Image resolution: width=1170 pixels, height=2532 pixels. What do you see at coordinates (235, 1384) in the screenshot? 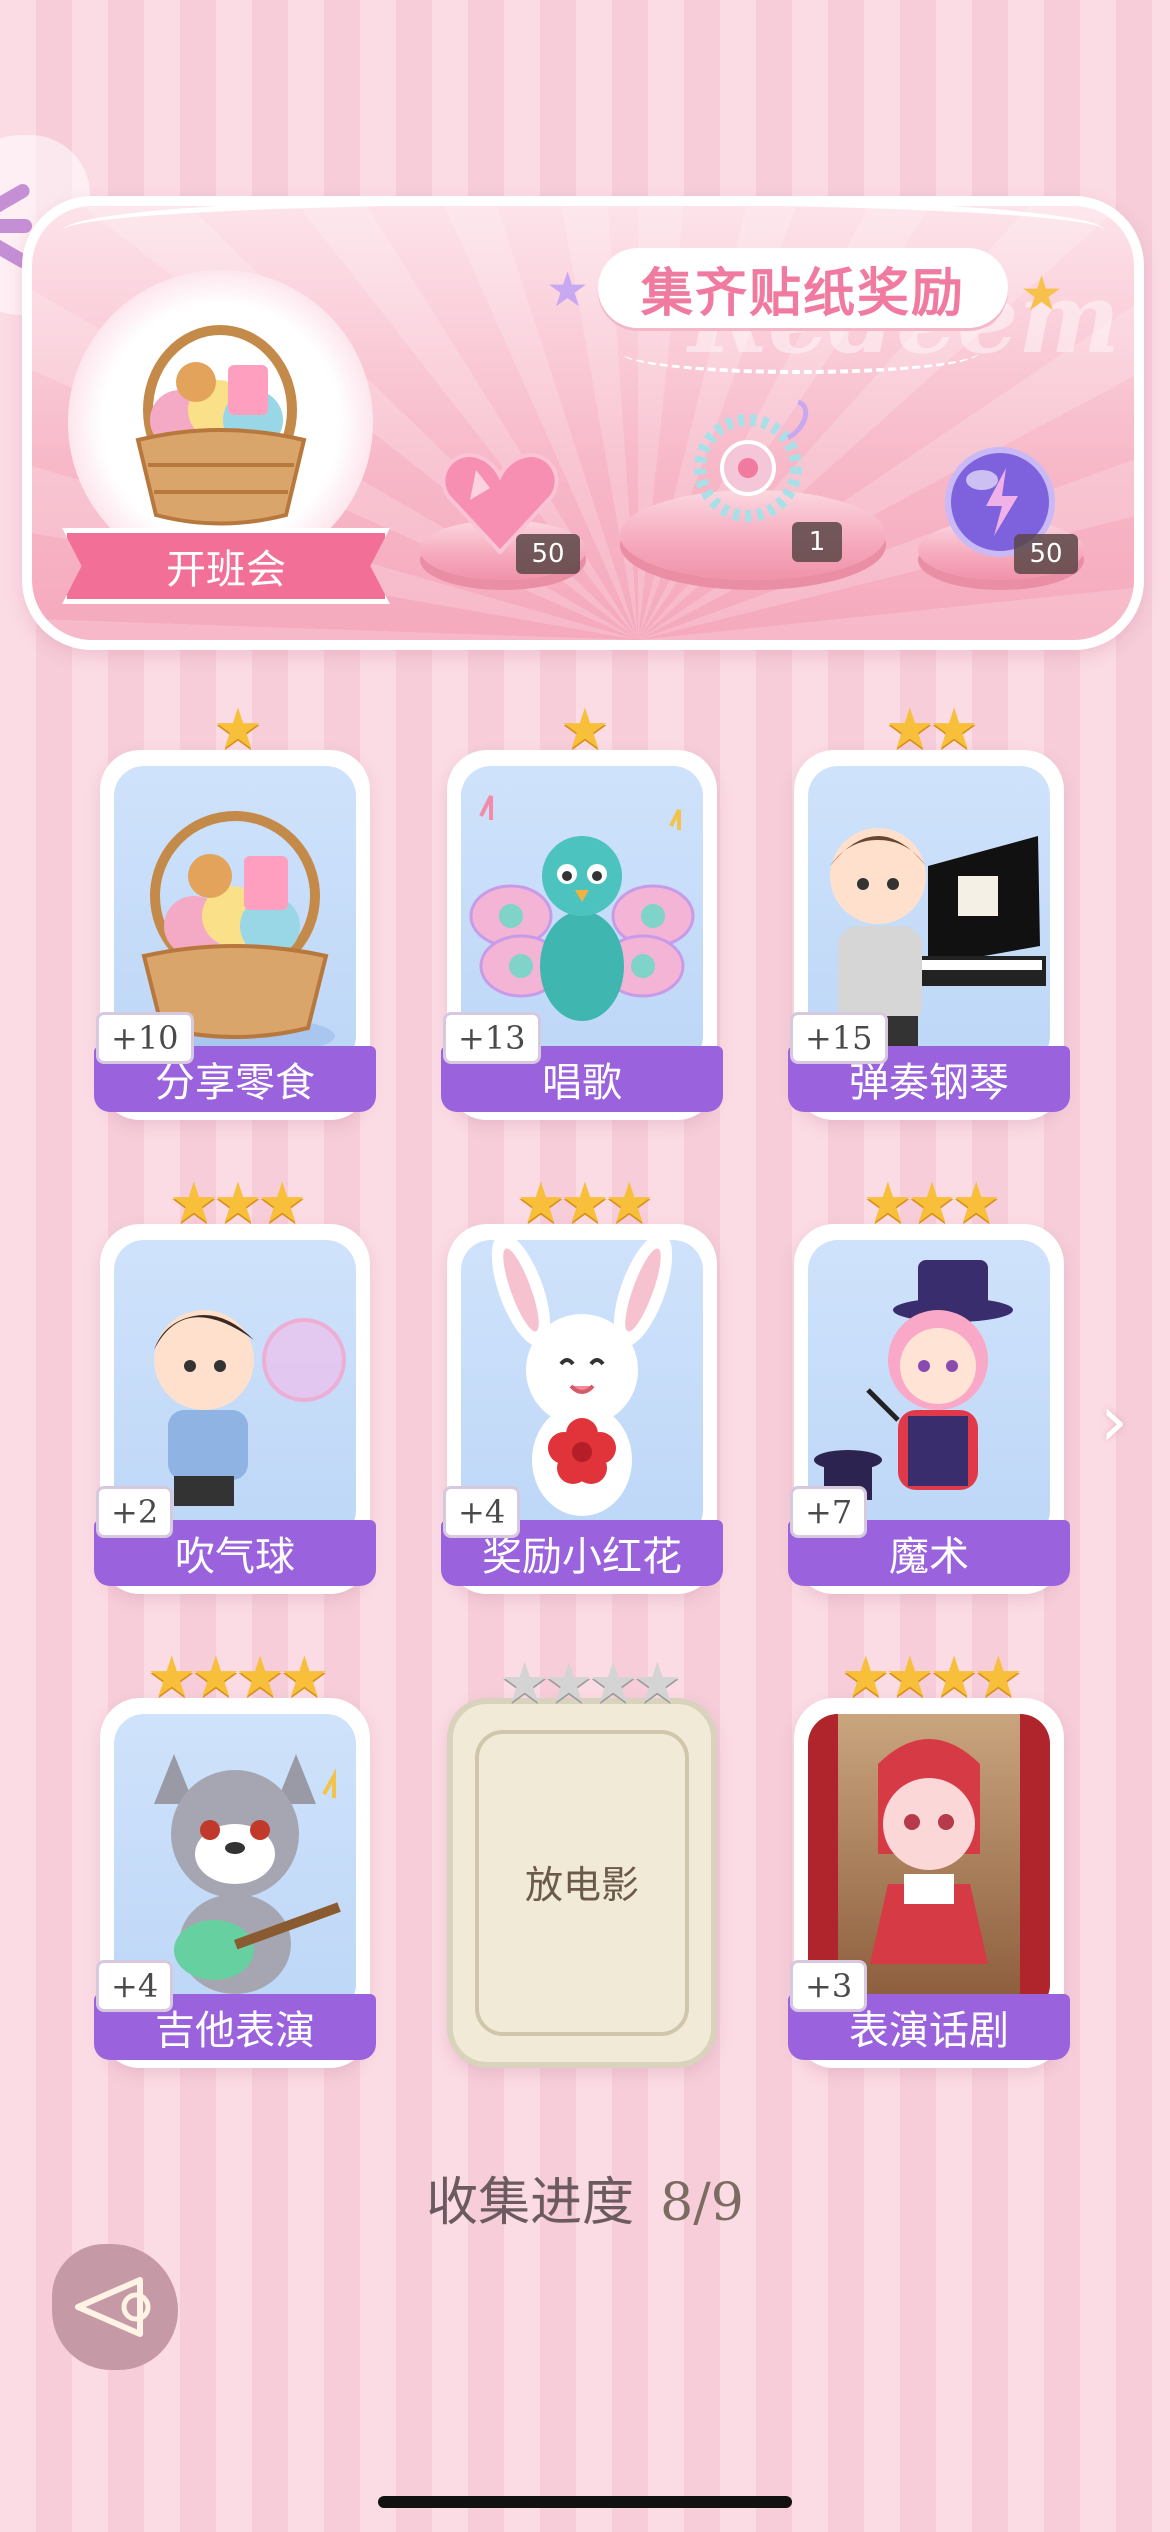
I see `sticker-card: ★★★ 吹气球 +2` at bounding box center [235, 1384].